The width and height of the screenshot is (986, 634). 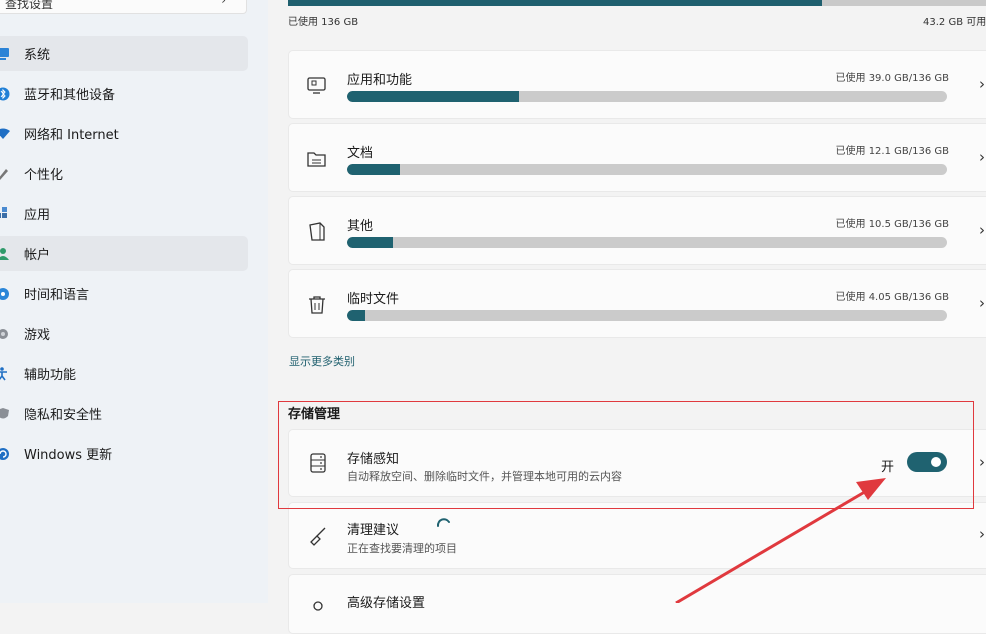 What do you see at coordinates (318, 536) in the screenshot?
I see `broom-icon` at bounding box center [318, 536].